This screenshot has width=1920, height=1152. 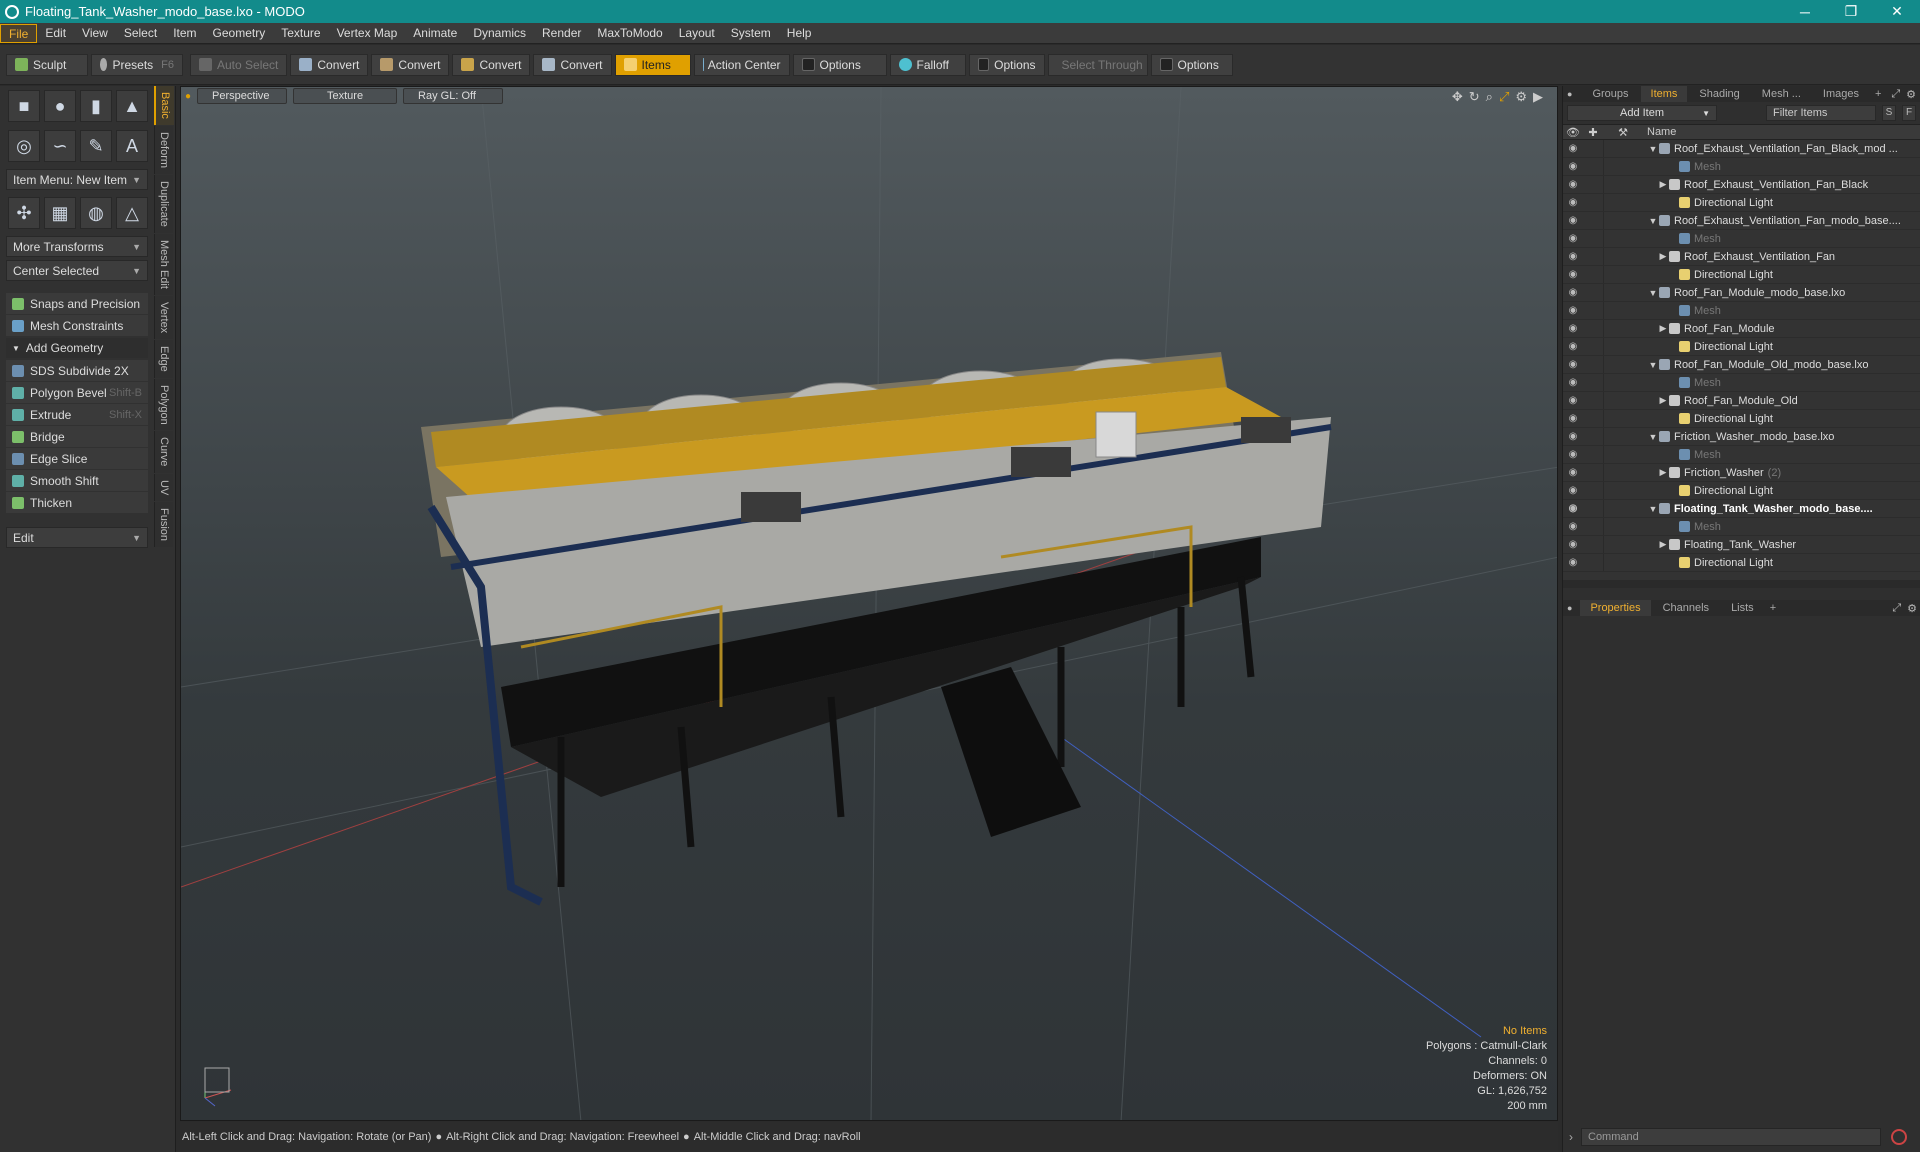 What do you see at coordinates (1474, 97) in the screenshot?
I see `rotate-icon: ↻` at bounding box center [1474, 97].